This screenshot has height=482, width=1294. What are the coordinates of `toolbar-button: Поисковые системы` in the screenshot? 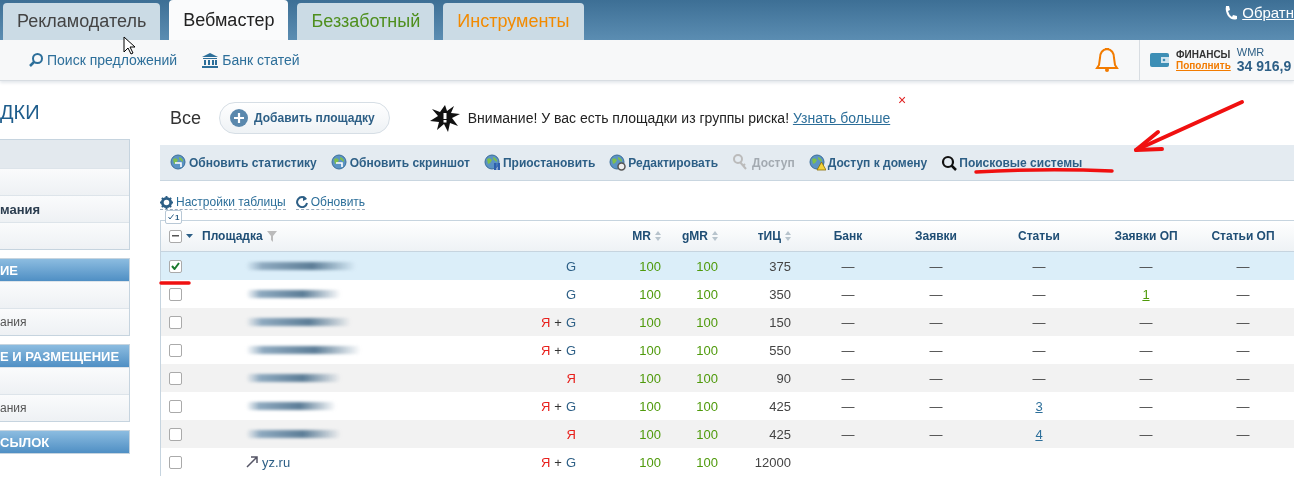 It's located at (1012, 162).